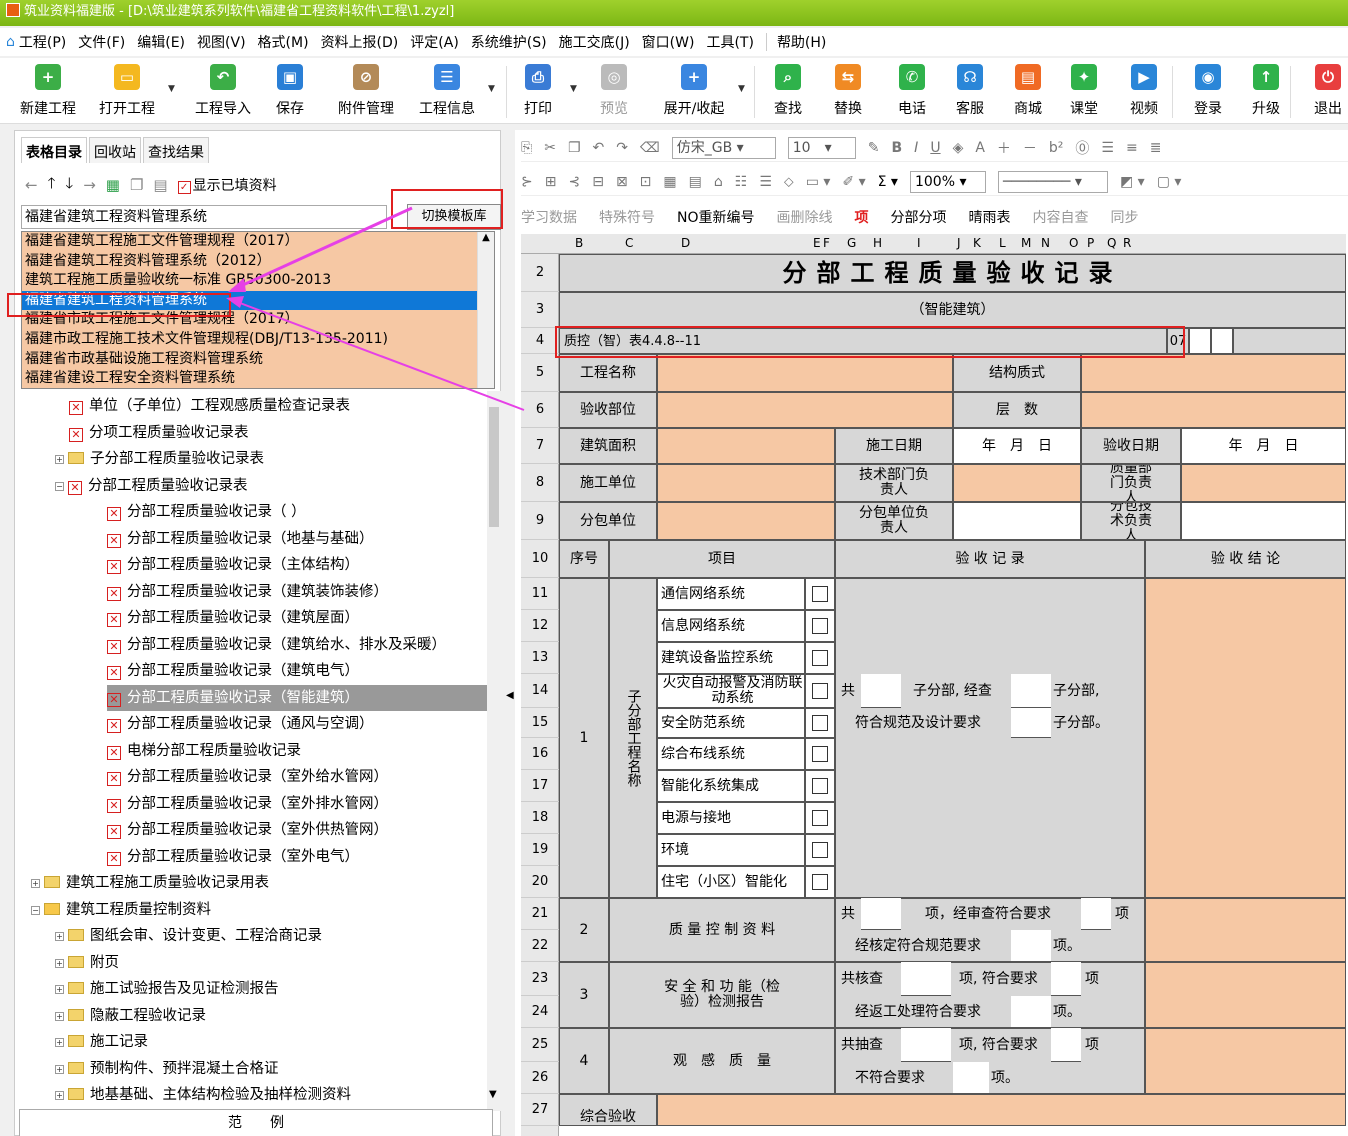  I want to click on row-number: 9, so click(540, 521).